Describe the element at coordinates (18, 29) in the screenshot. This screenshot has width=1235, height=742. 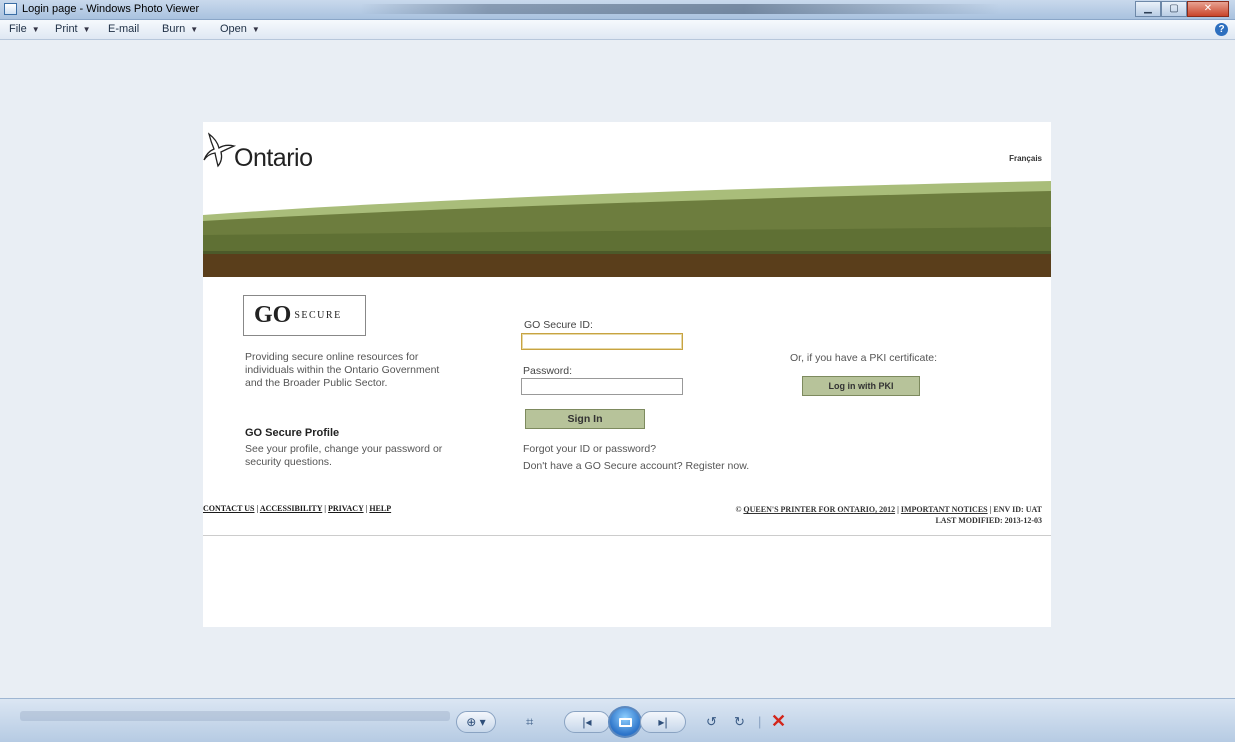
I see `menu-file-label: File` at that location.